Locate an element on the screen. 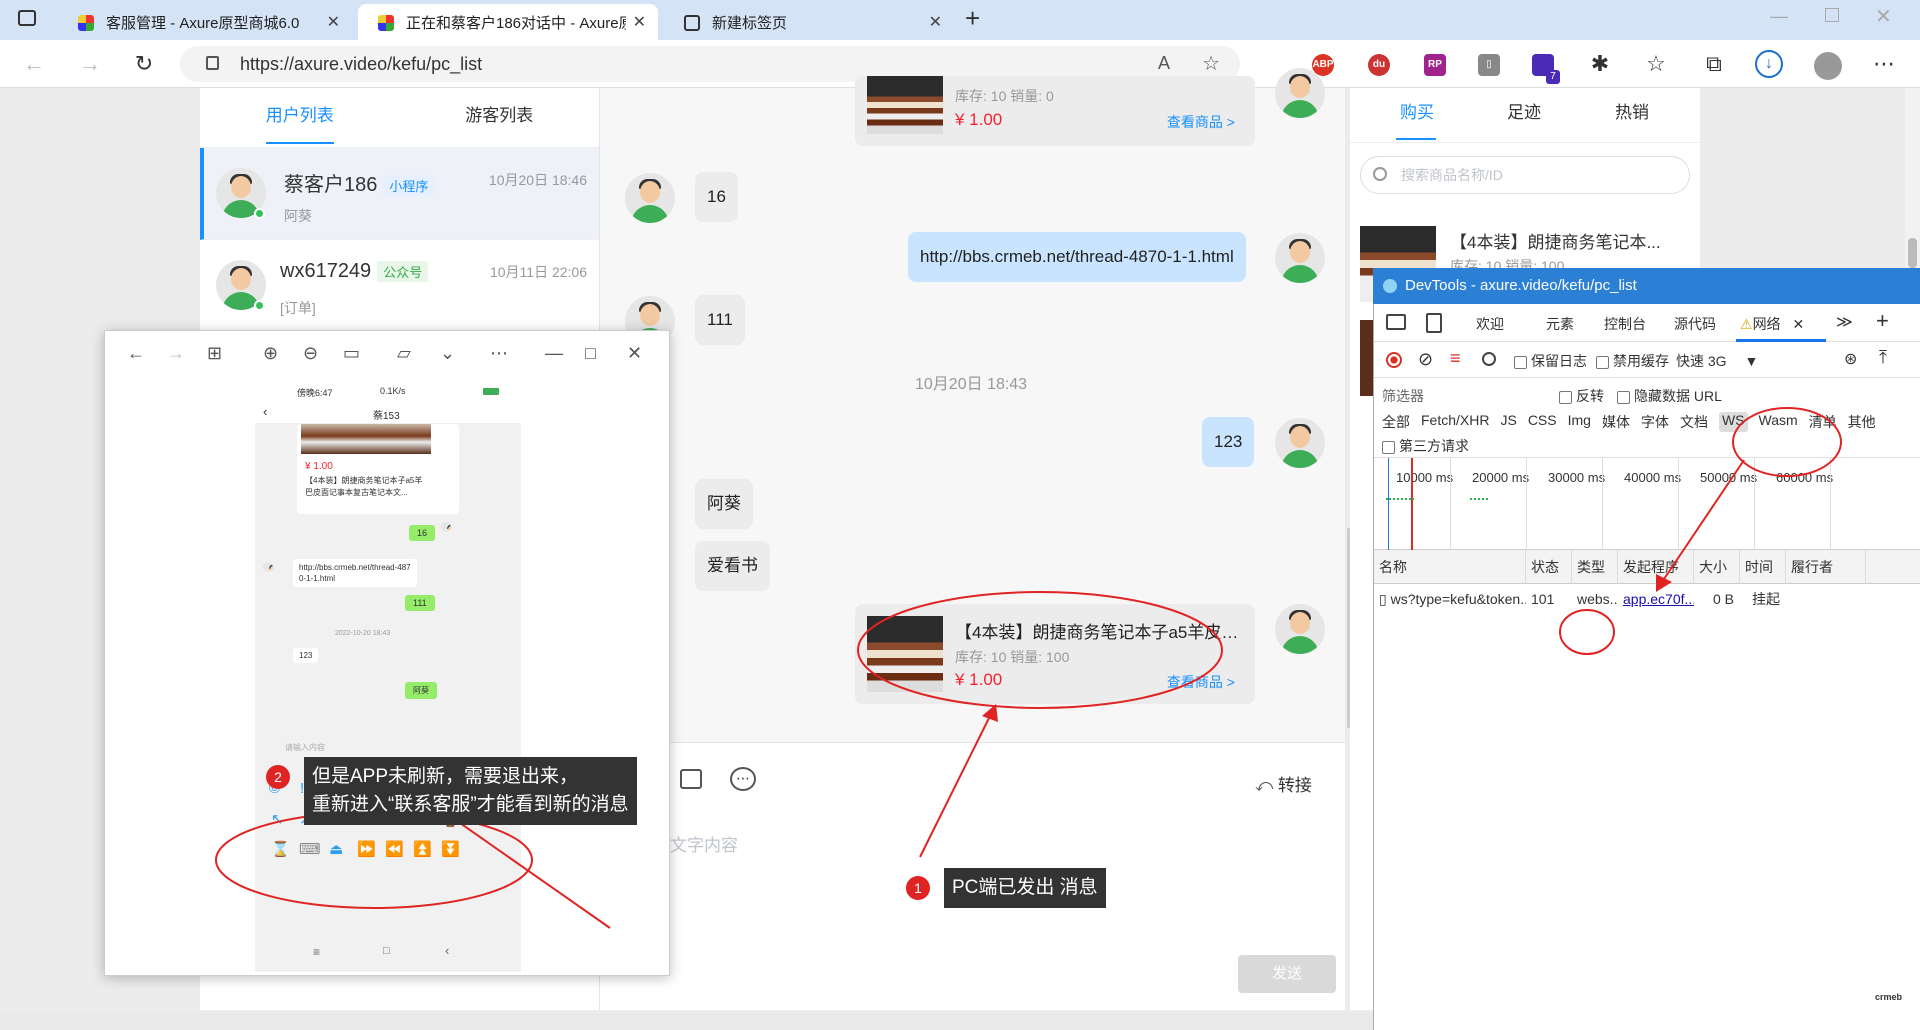  devtools-title-bar: DevTools - axure.video/kefu/pc_list is located at coordinates (1646, 286).